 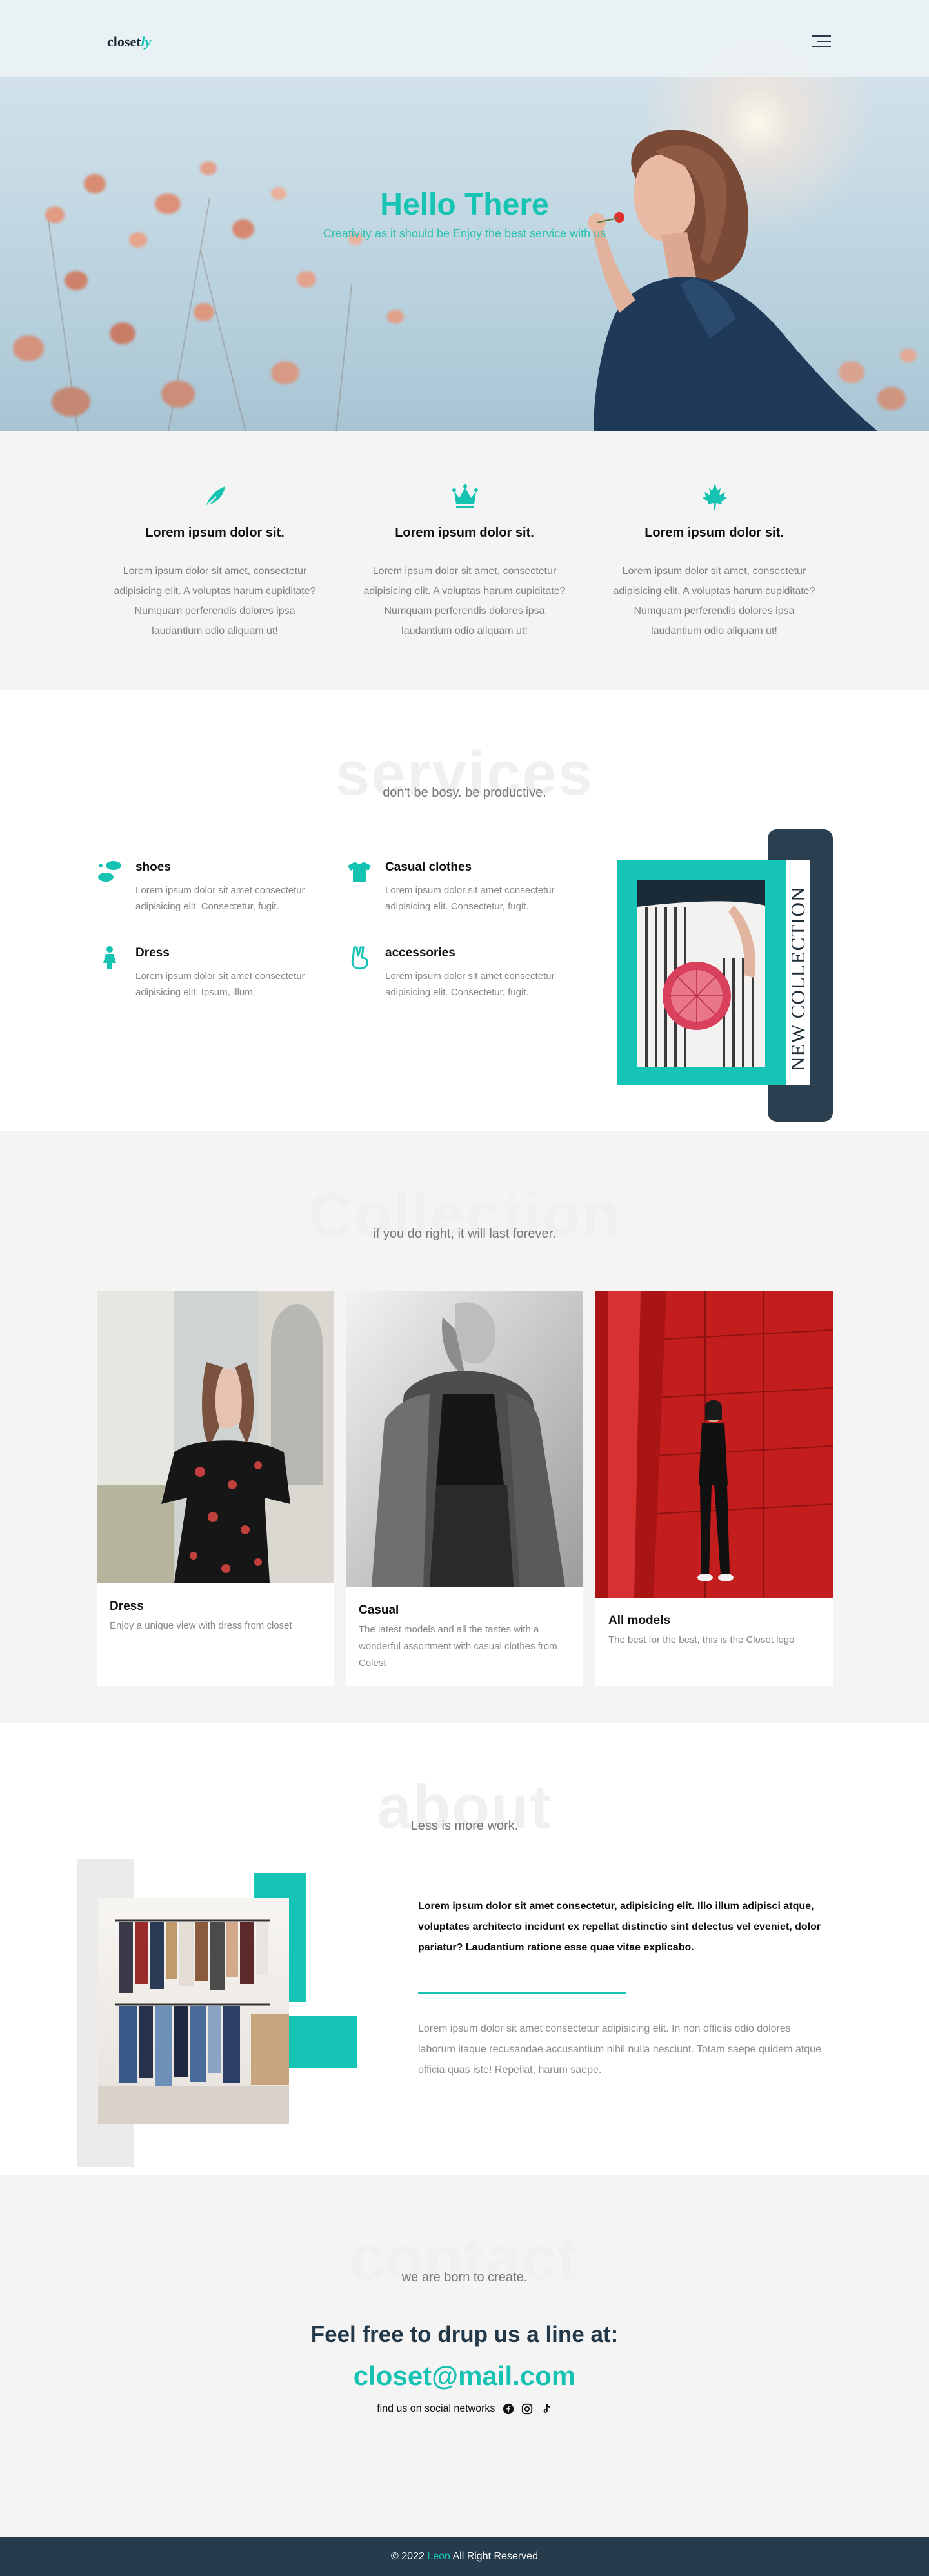 I want to click on about-image, so click(x=217, y=2013).